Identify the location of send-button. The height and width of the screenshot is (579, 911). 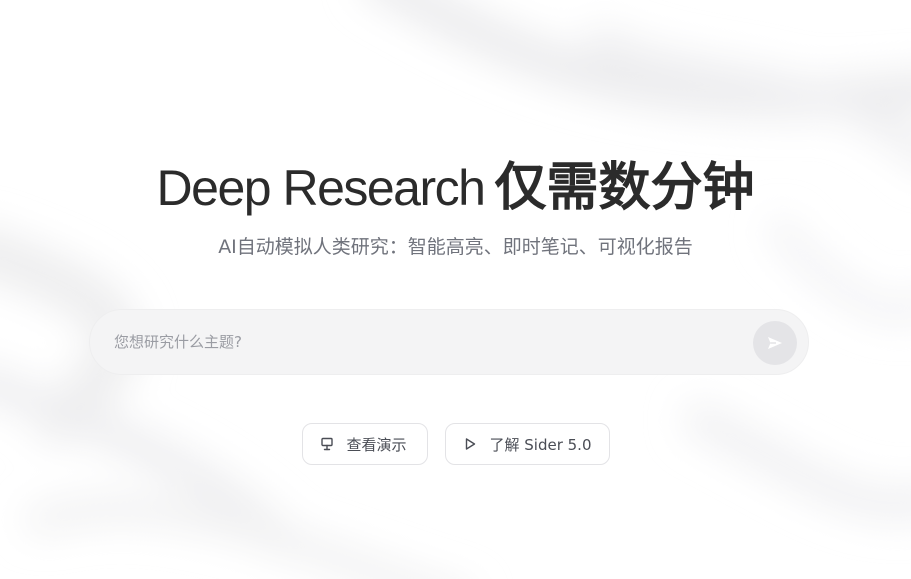
(775, 343).